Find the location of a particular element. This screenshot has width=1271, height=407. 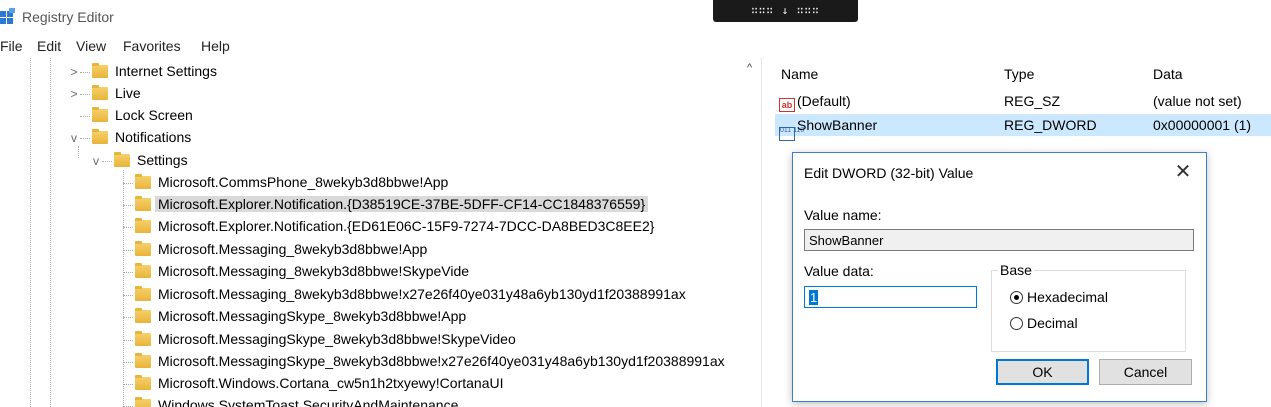

tree-item: v Notifications is located at coordinates (131, 137).